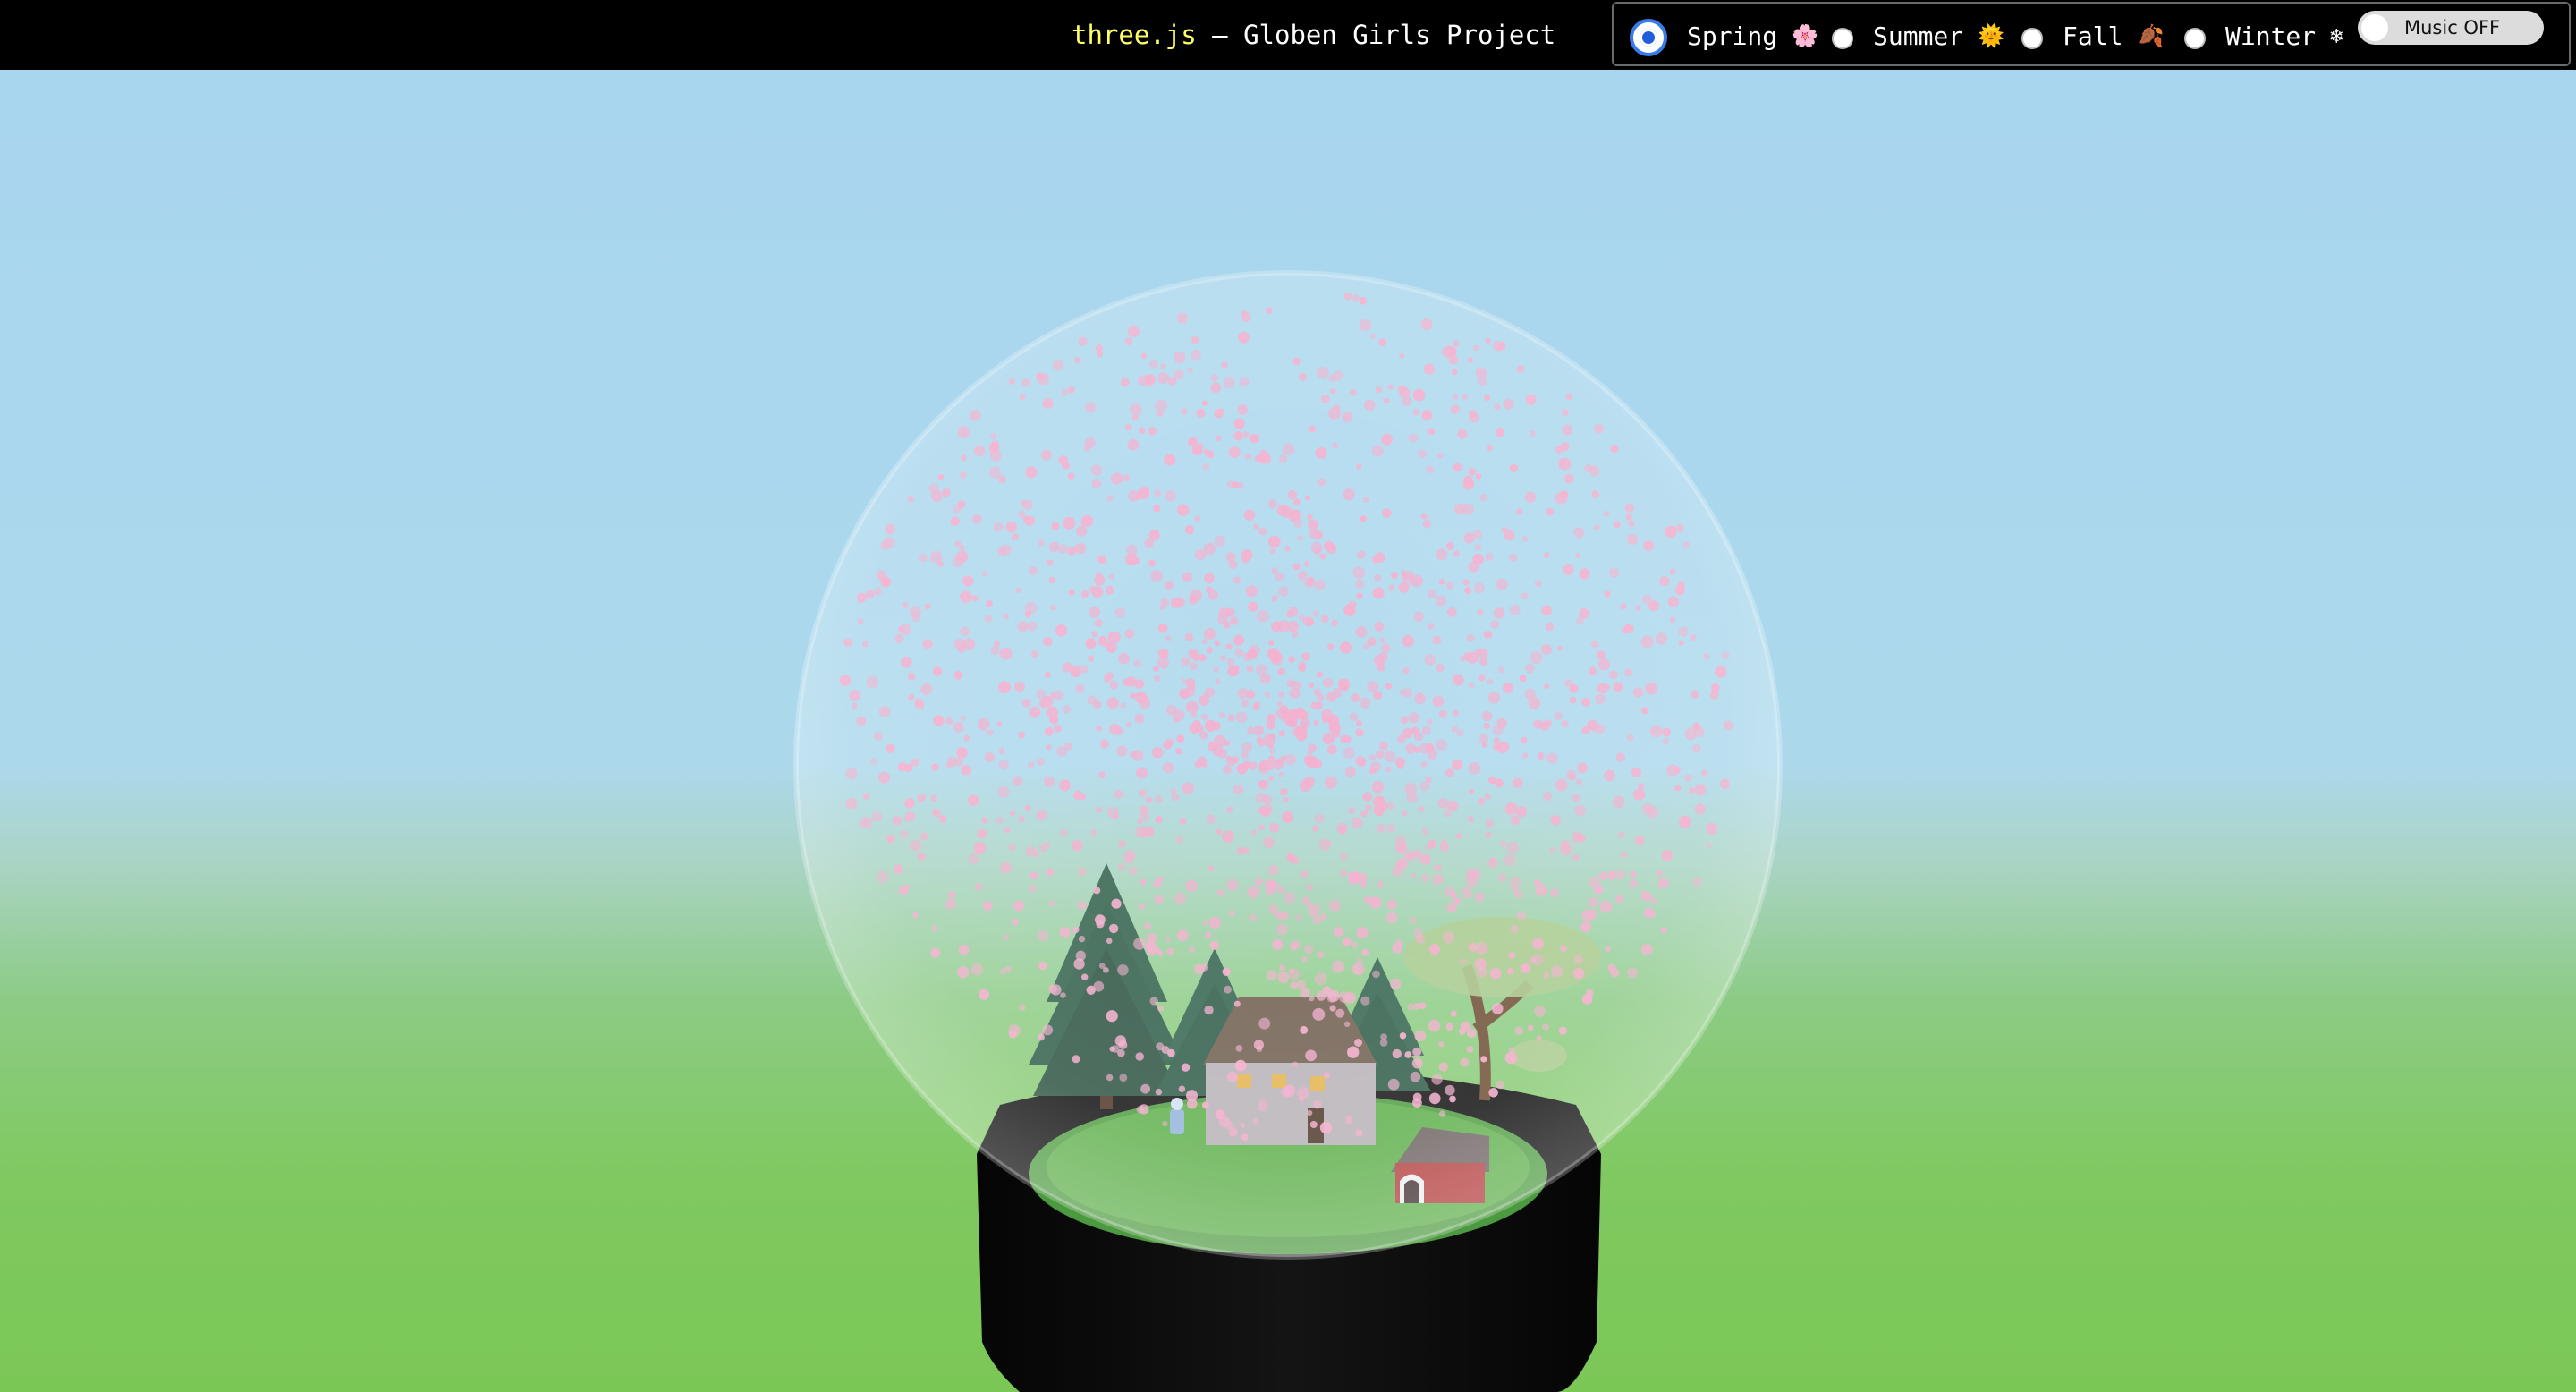 The image size is (2576, 1392). I want to click on season-option-fall: Fall 🍂, so click(2092, 36).